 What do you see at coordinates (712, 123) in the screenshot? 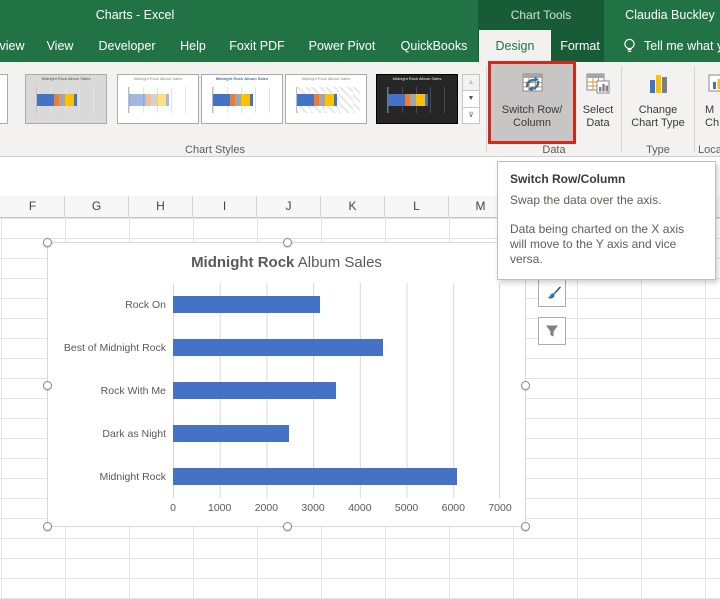
I see `move-chart-label-2: Ch` at bounding box center [712, 123].